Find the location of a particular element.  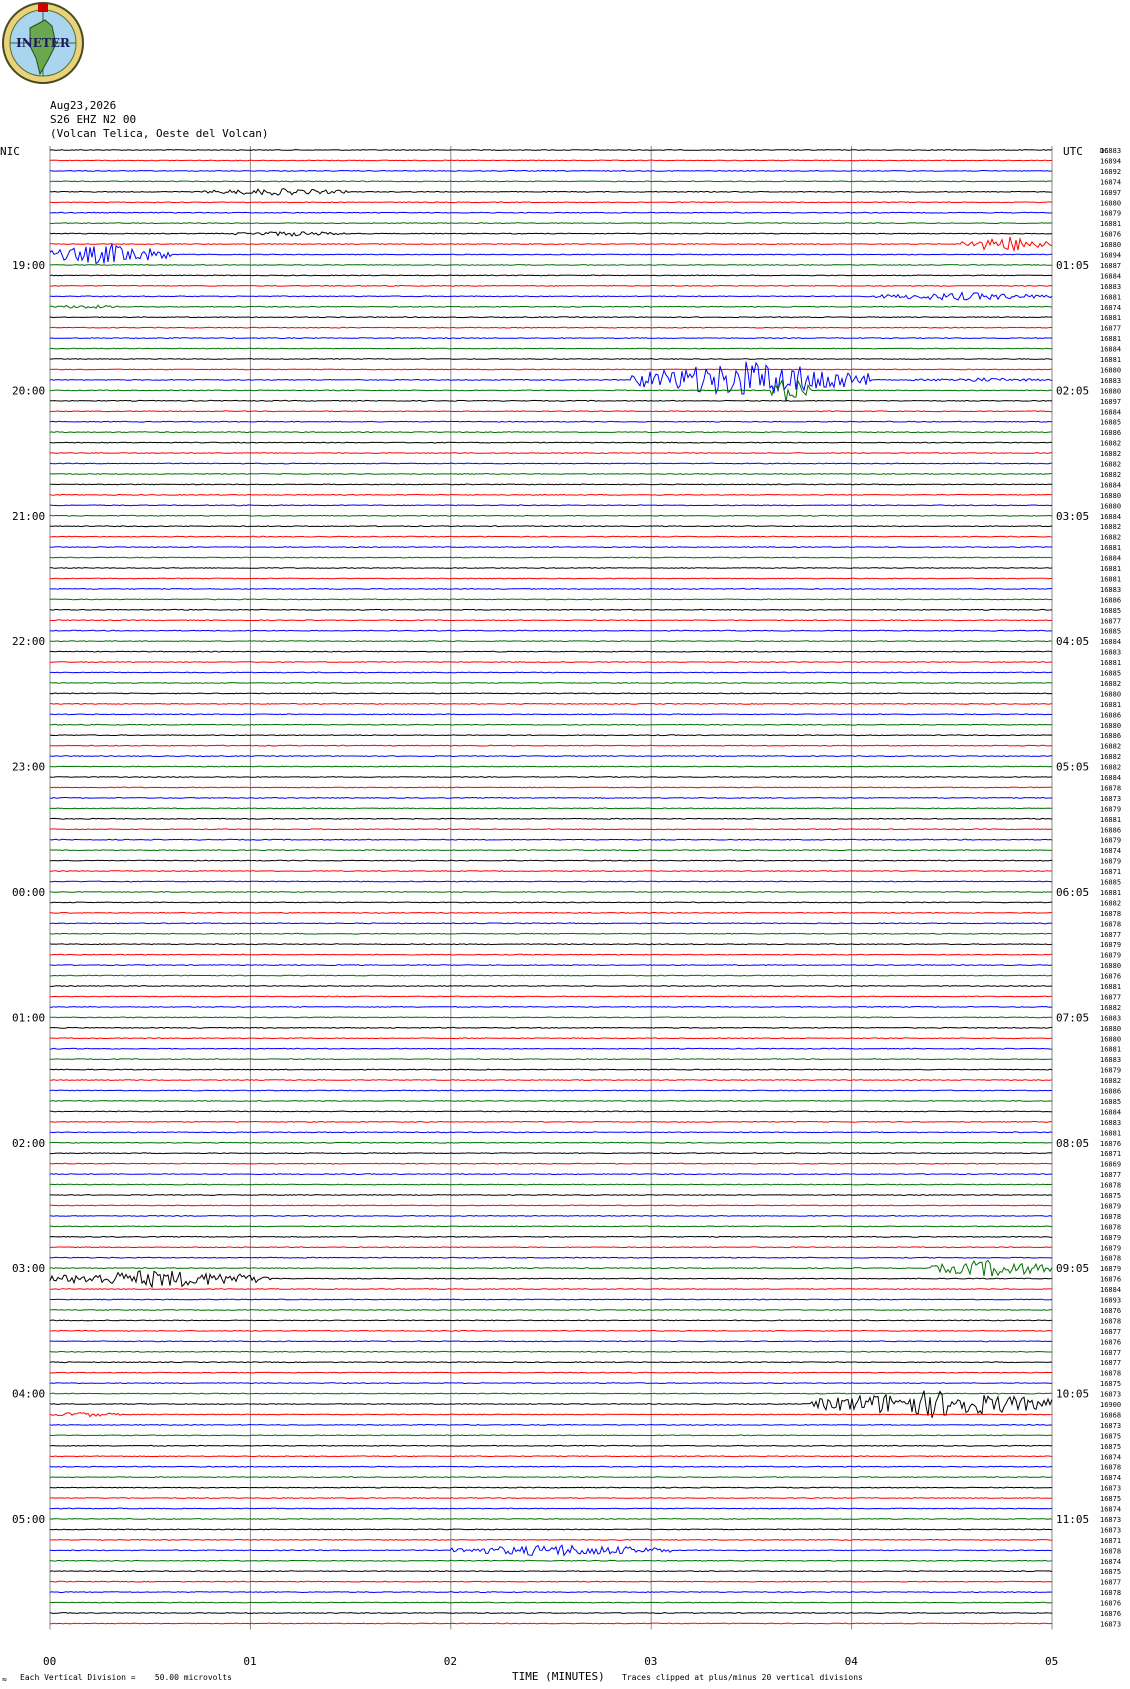

right-time-label: 07:05 is located at coordinates (1072, 1017).